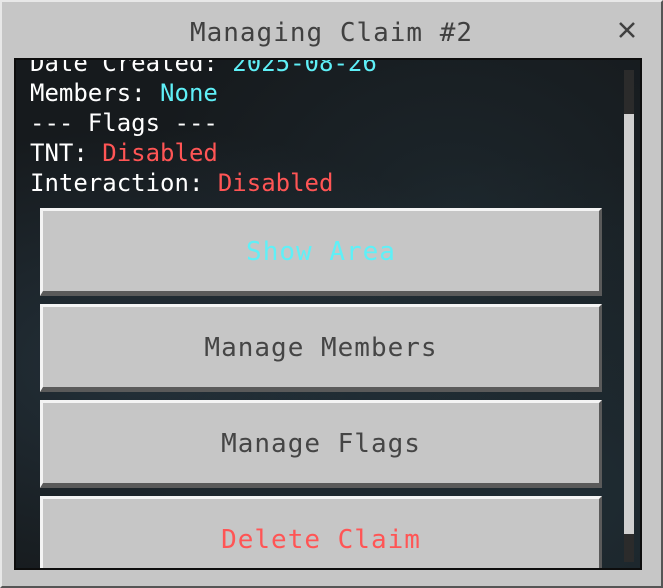 The image size is (663, 588). I want to click on scrollbar, so click(629, 316).